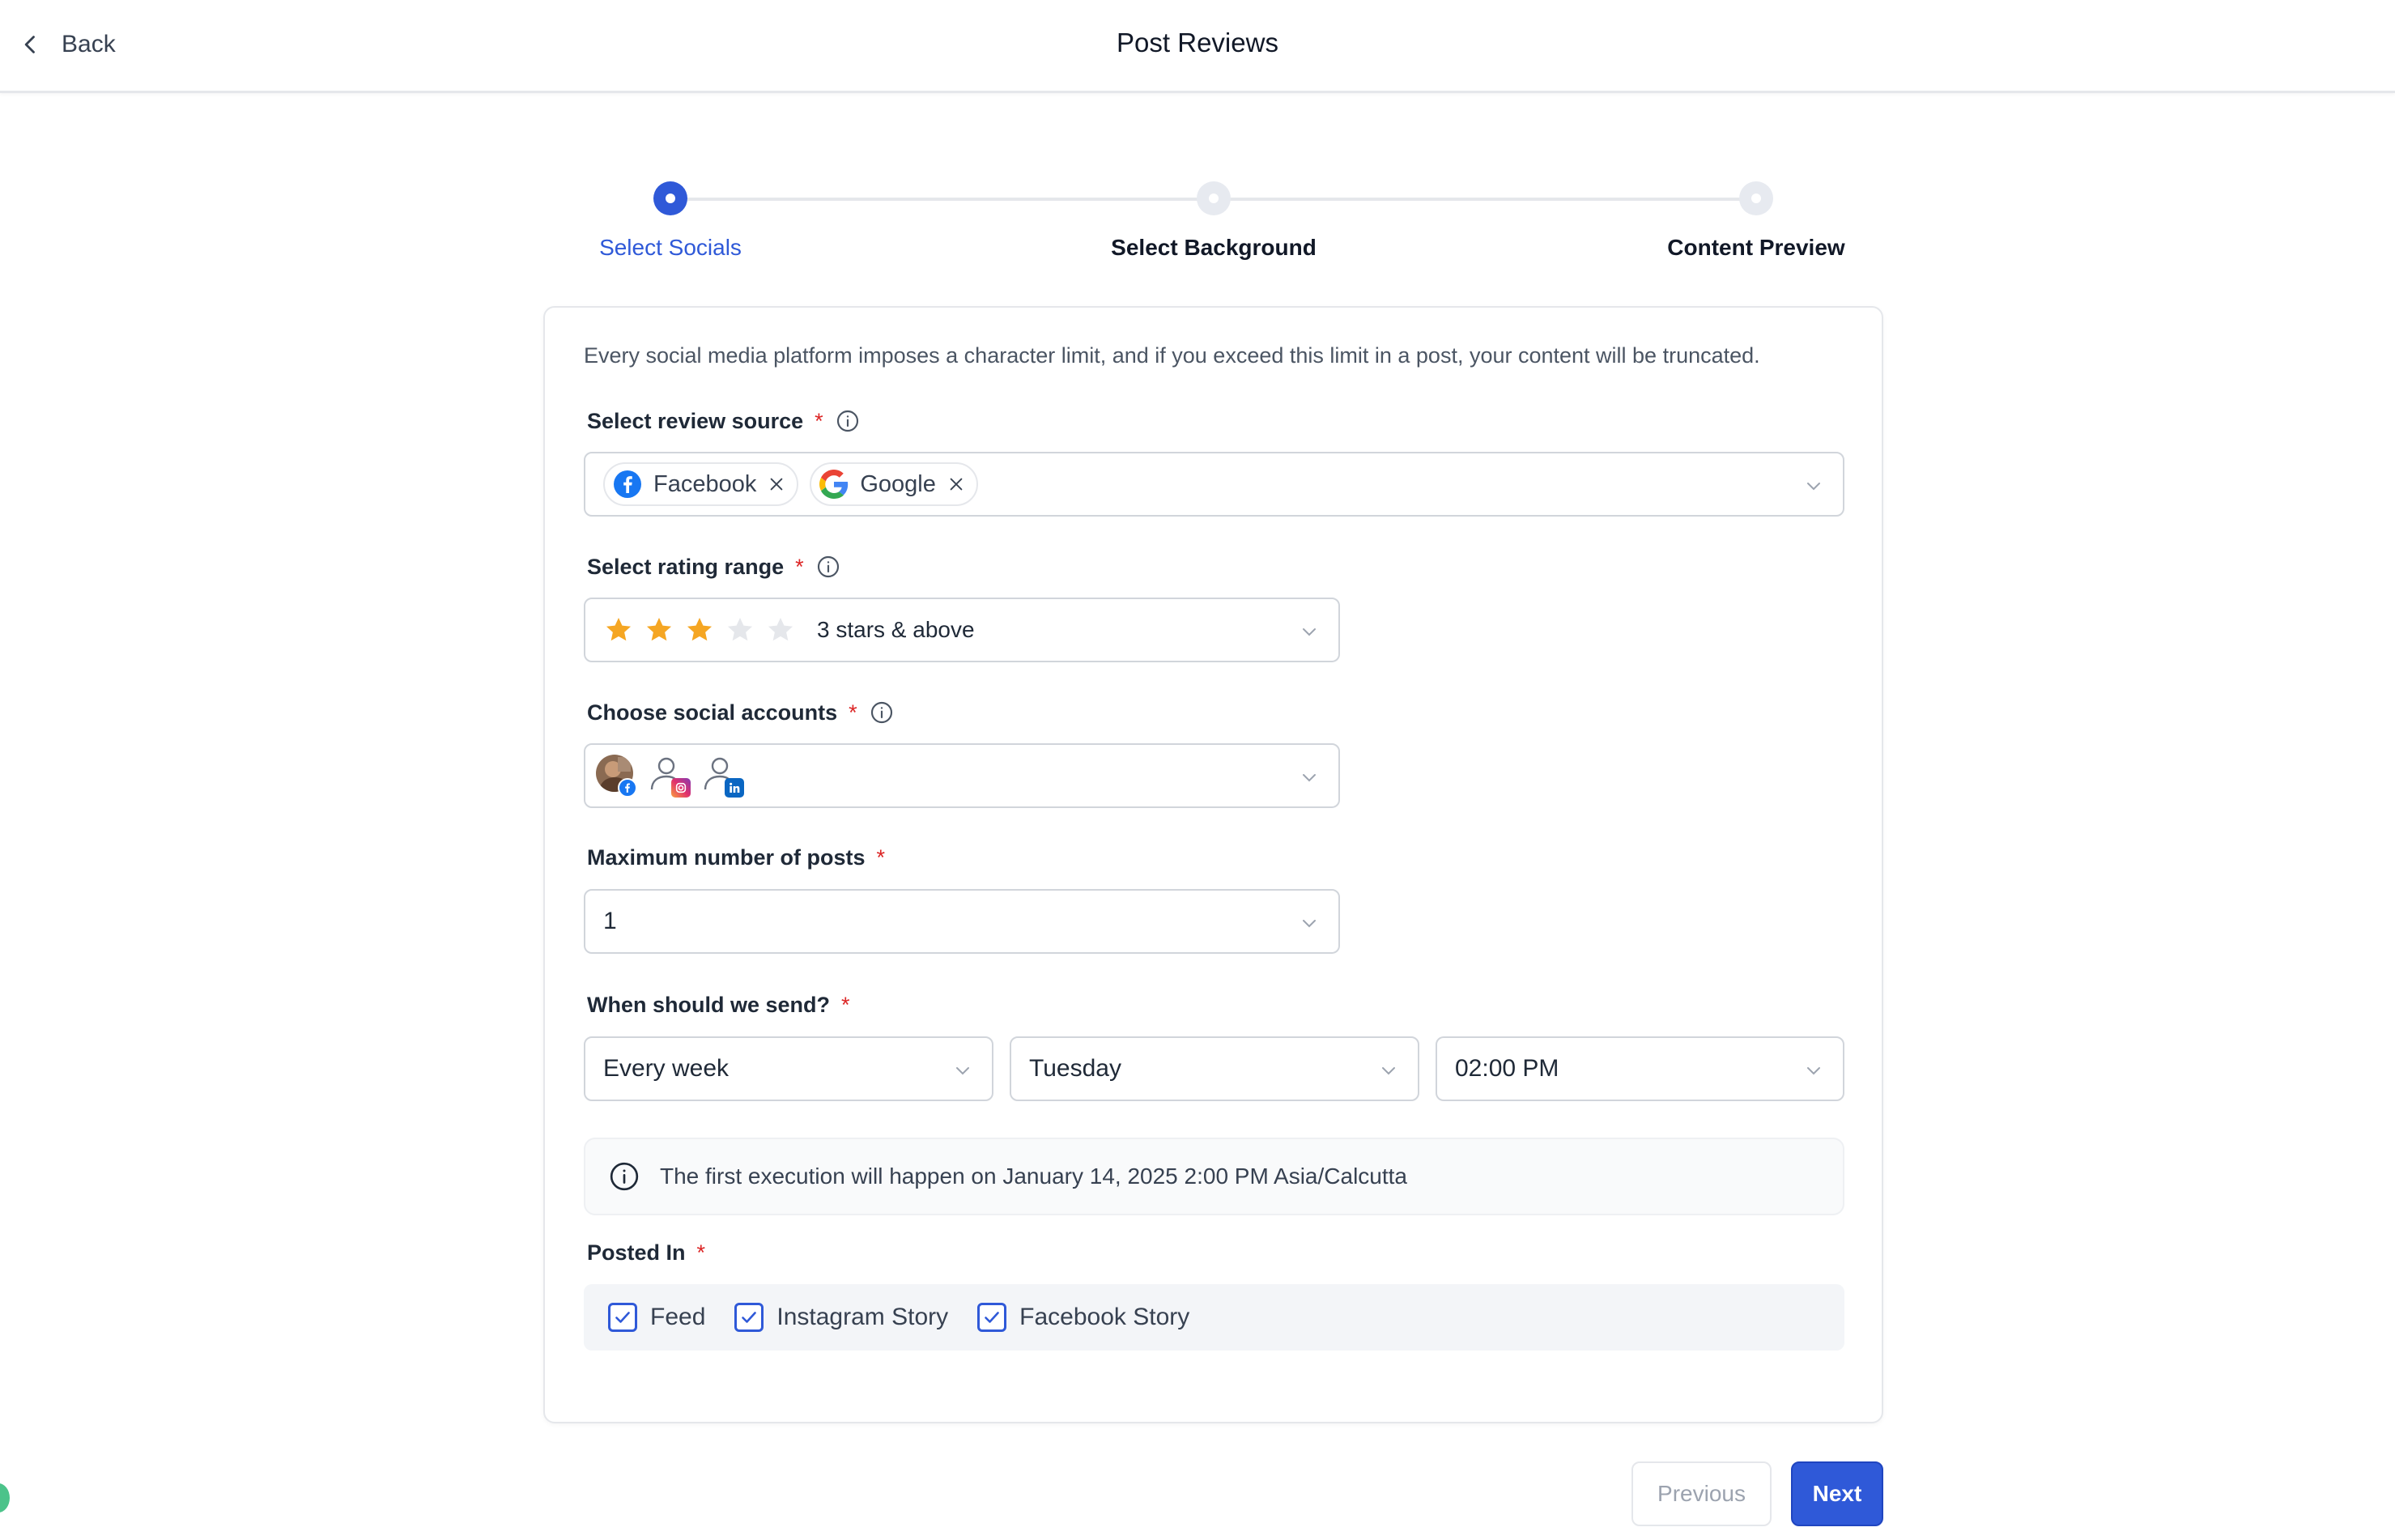 The image size is (2395, 1540). I want to click on max-posts-select: 1, so click(962, 921).